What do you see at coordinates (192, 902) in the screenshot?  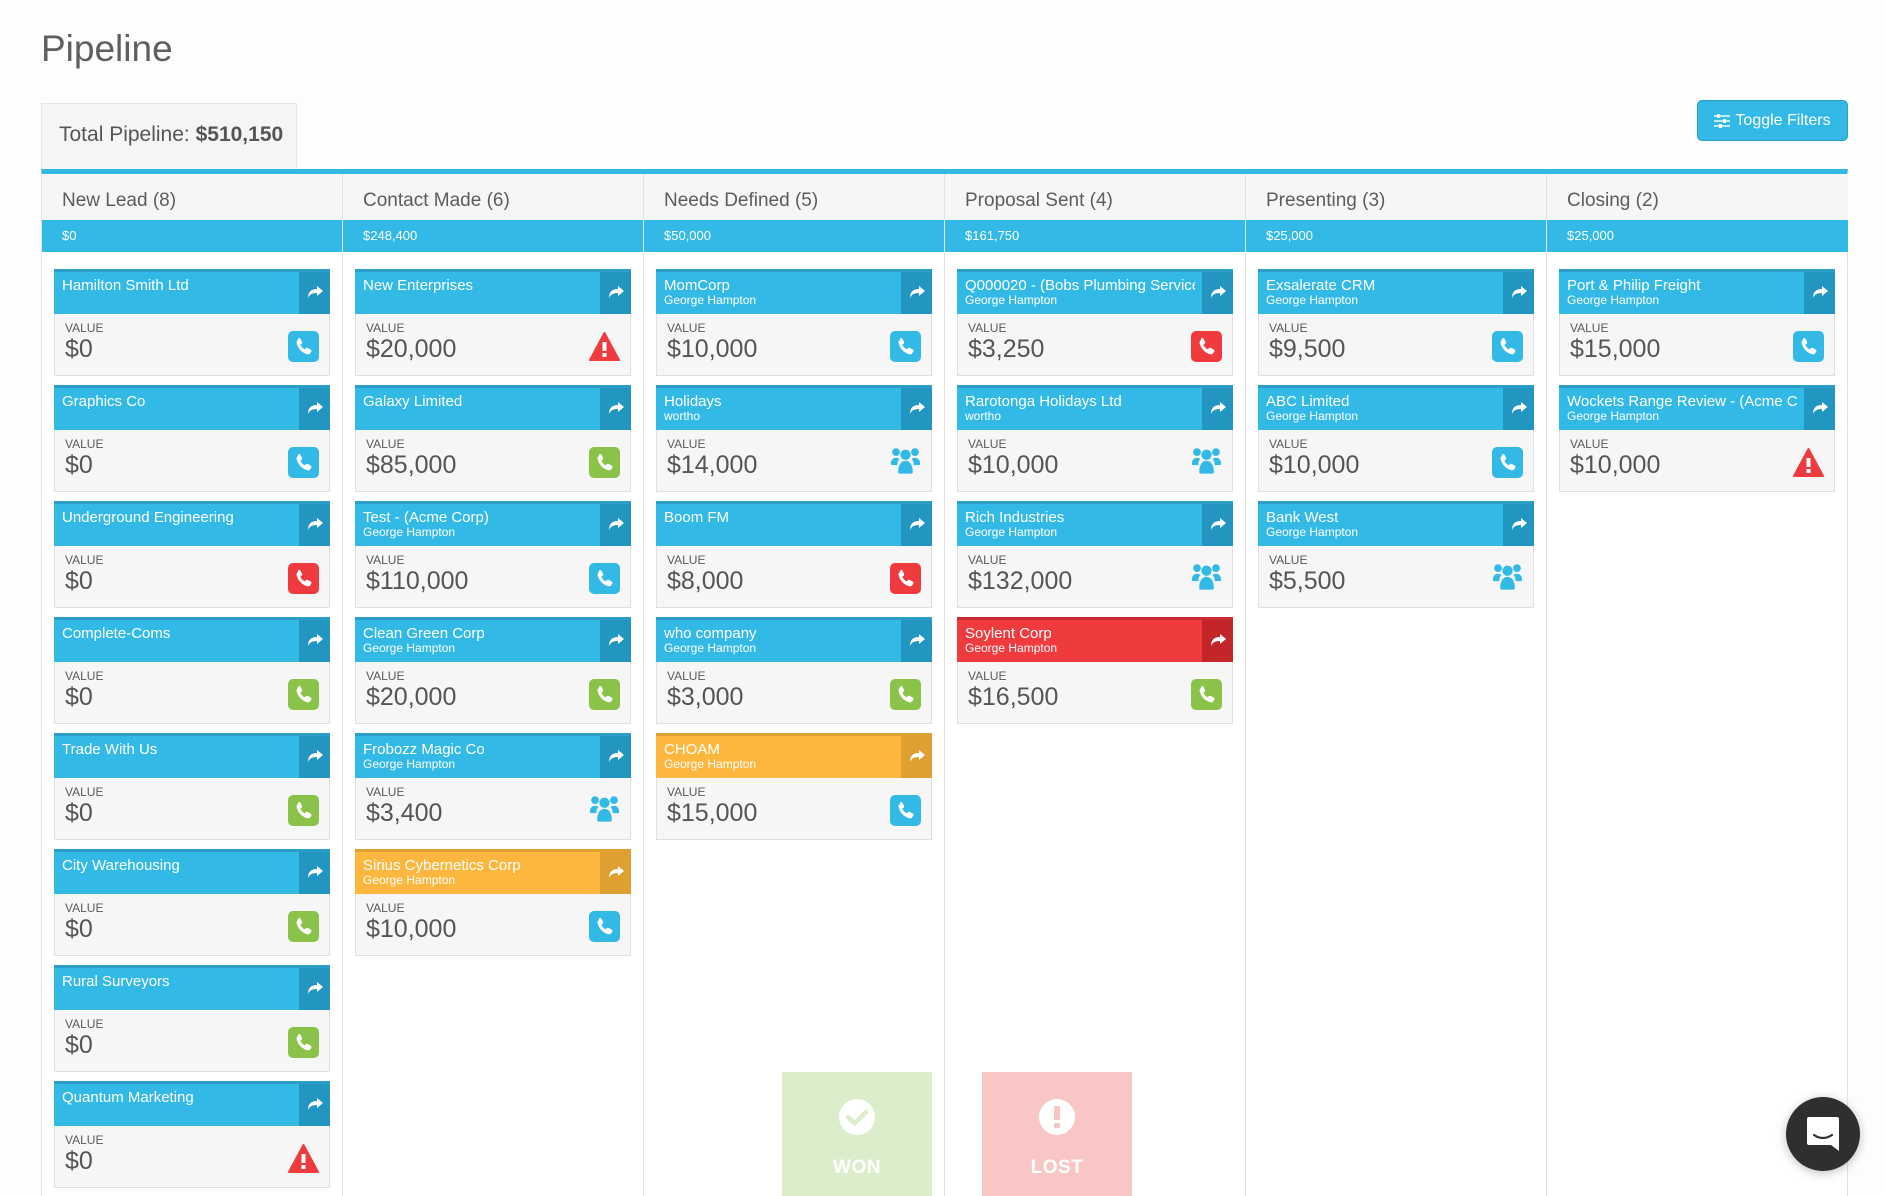 I see `deal-card: City Warehousing VALUE $0` at bounding box center [192, 902].